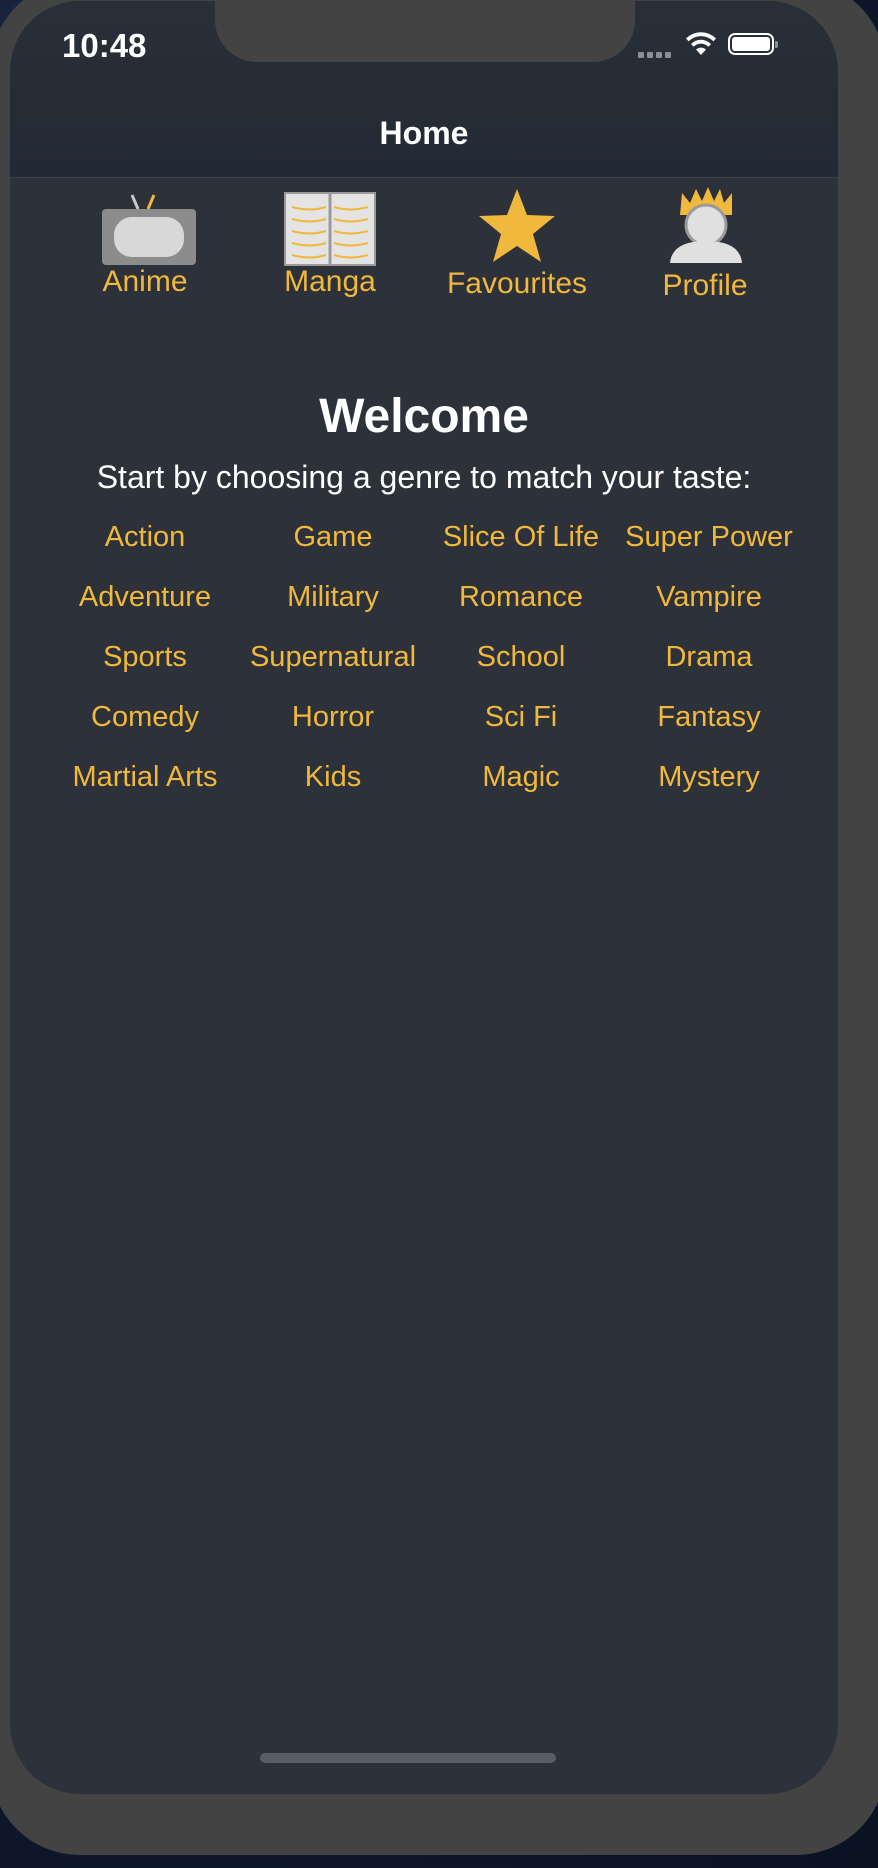  I want to click on status-time: 10:48, so click(104, 45).